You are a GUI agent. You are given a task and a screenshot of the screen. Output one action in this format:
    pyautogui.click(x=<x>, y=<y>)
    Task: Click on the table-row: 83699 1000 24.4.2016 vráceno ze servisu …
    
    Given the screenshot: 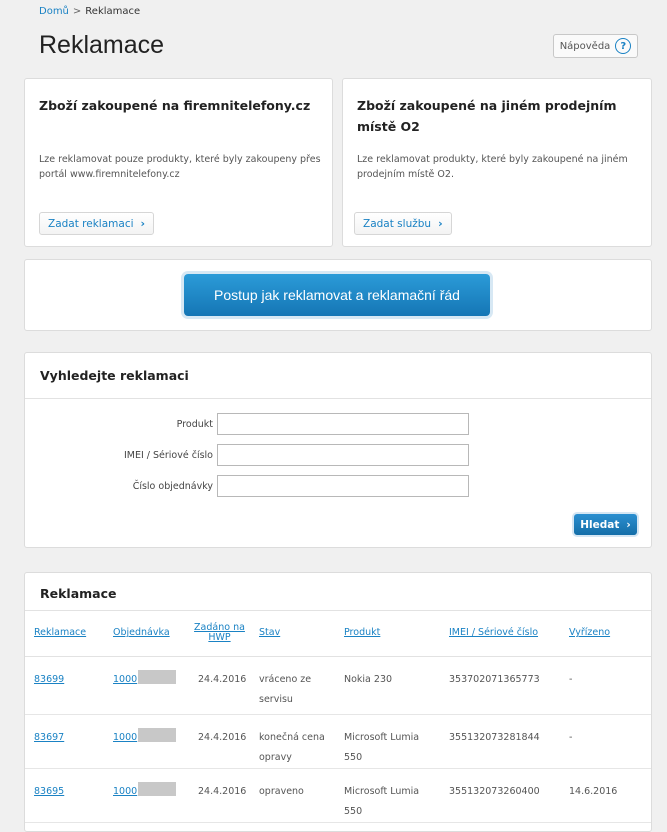 What is the action you would take?
    pyautogui.click(x=338, y=685)
    